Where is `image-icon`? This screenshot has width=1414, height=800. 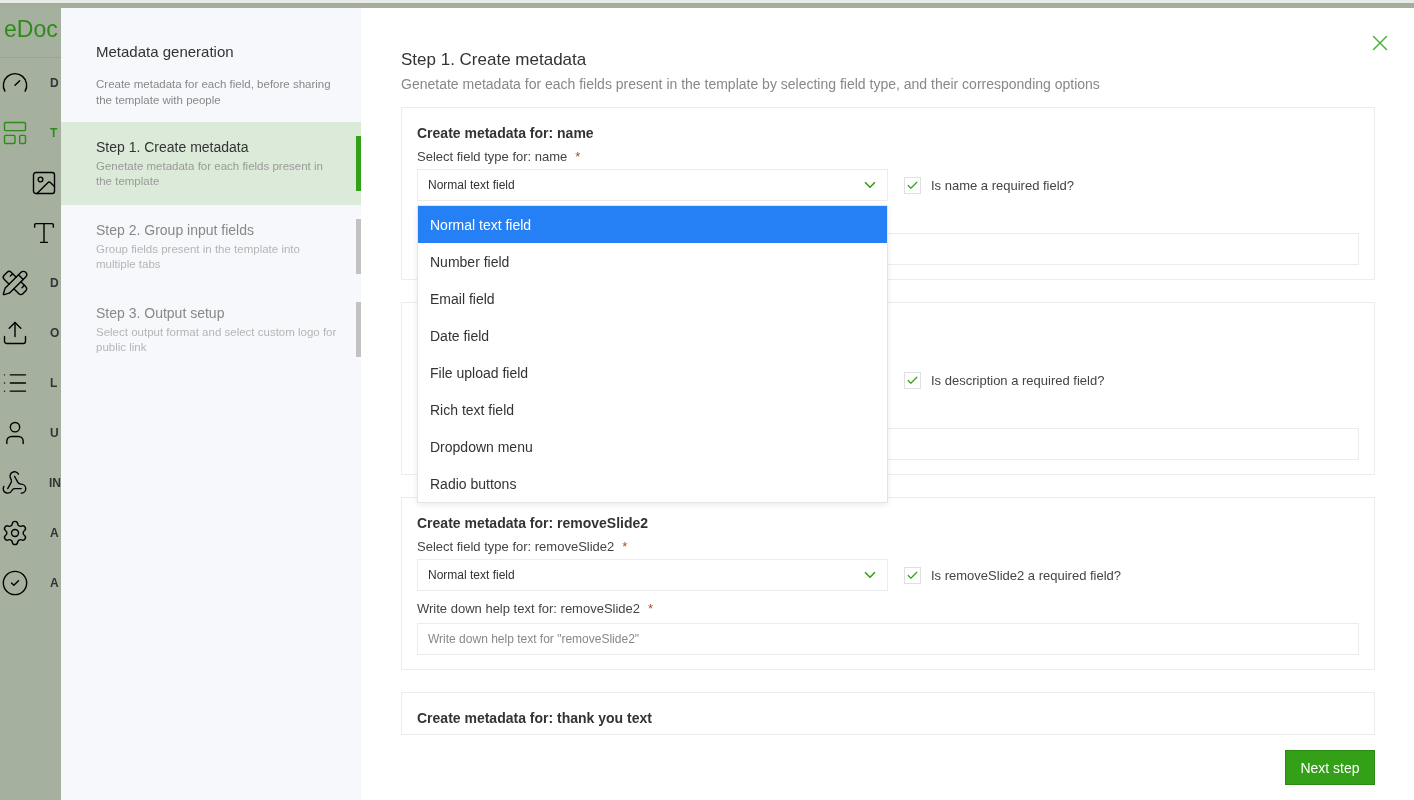 image-icon is located at coordinates (44, 183).